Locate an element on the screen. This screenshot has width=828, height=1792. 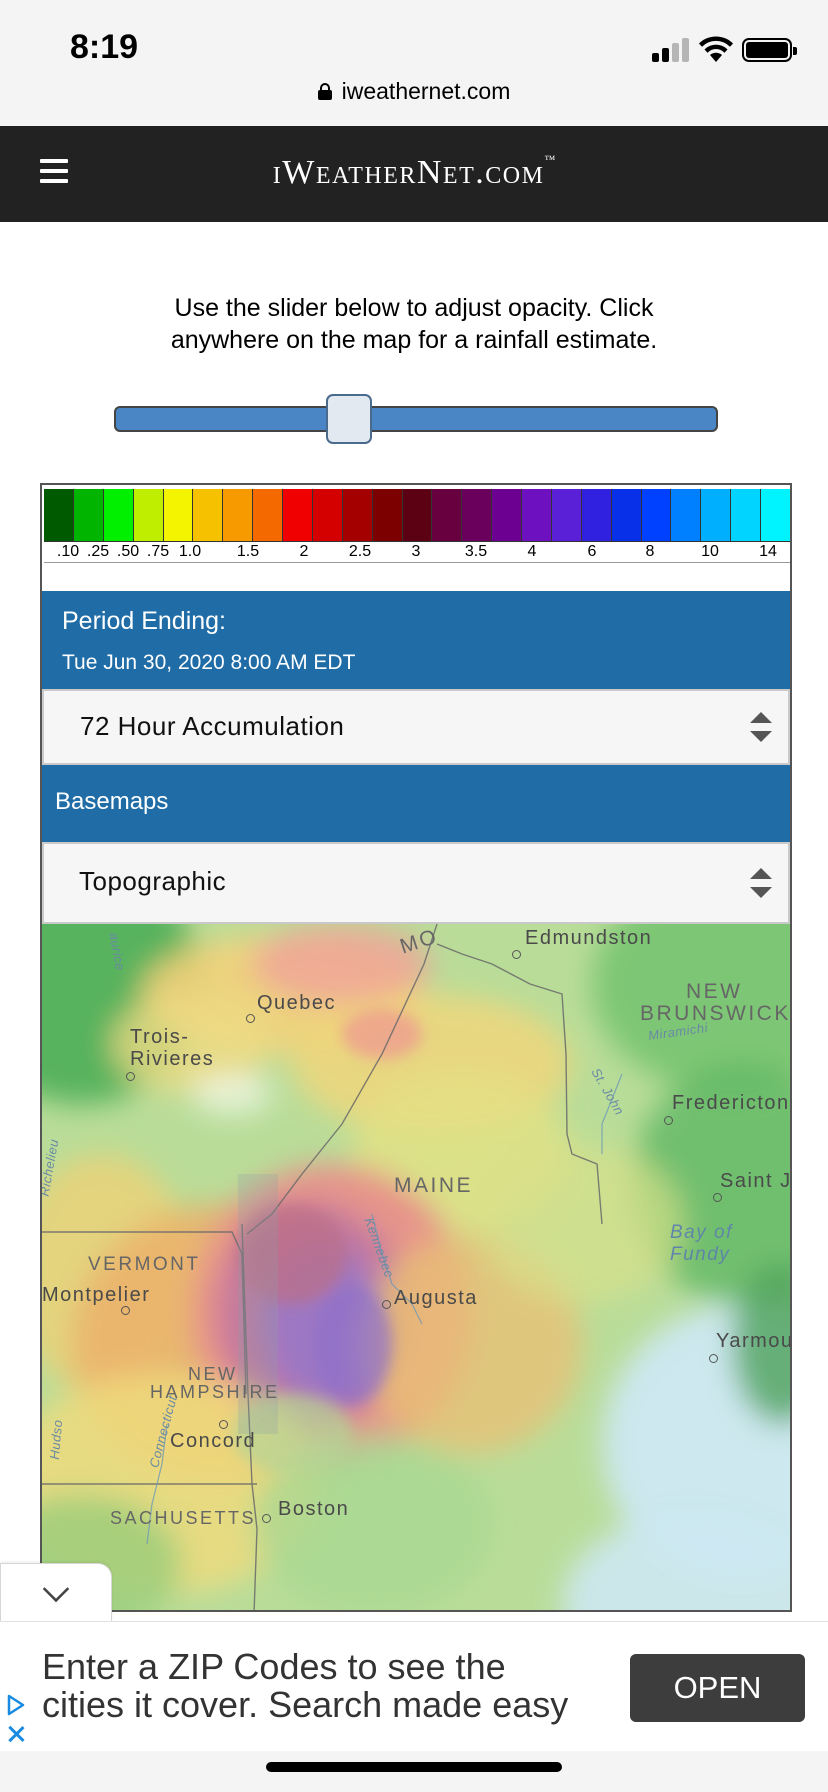
ad-text-line-1: Enter a ZIP Codes to see the is located at coordinates (274, 1666).